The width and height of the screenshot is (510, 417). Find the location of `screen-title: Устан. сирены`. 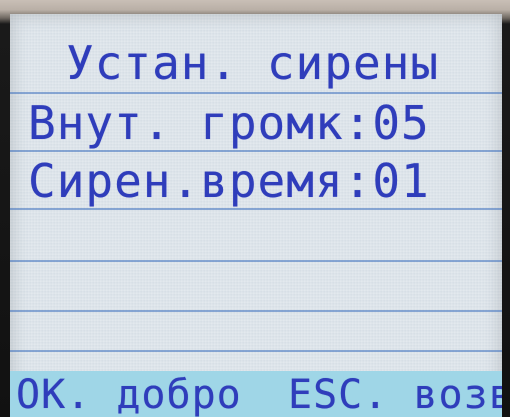

screen-title: Устан. сирены is located at coordinates (253, 63).